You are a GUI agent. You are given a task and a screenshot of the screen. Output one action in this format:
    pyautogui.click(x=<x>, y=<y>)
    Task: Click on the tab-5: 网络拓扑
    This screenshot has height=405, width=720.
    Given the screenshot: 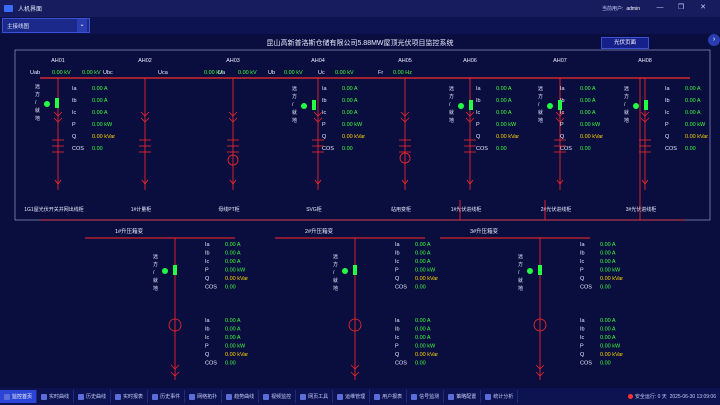 What is the action you would take?
    pyautogui.click(x=204, y=396)
    